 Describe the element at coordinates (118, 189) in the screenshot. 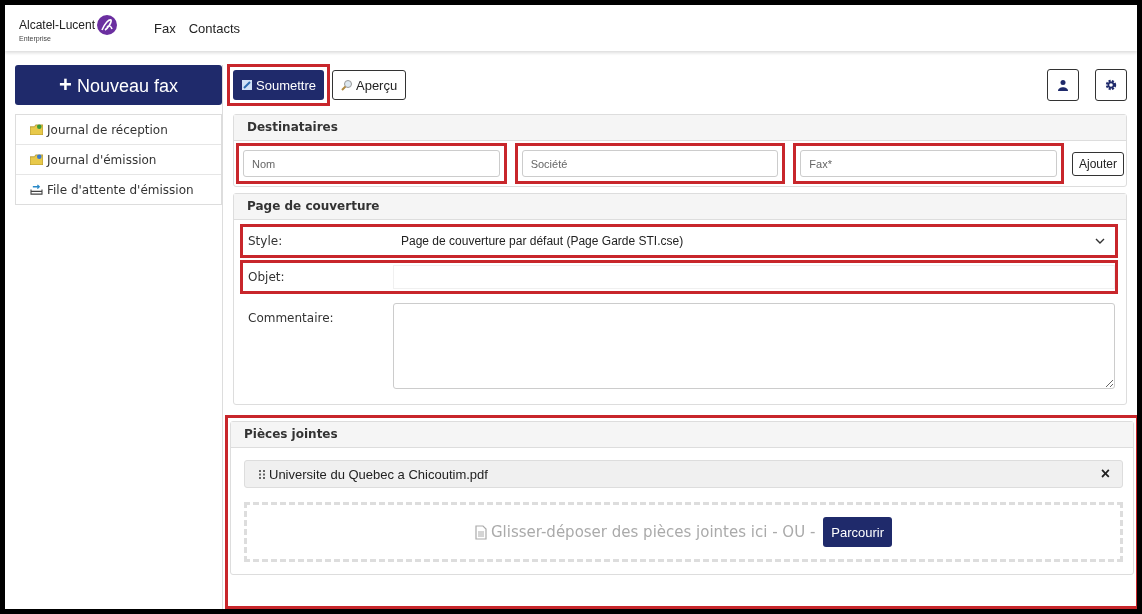

I see `sidebar-item: File d'attente d'émission` at that location.